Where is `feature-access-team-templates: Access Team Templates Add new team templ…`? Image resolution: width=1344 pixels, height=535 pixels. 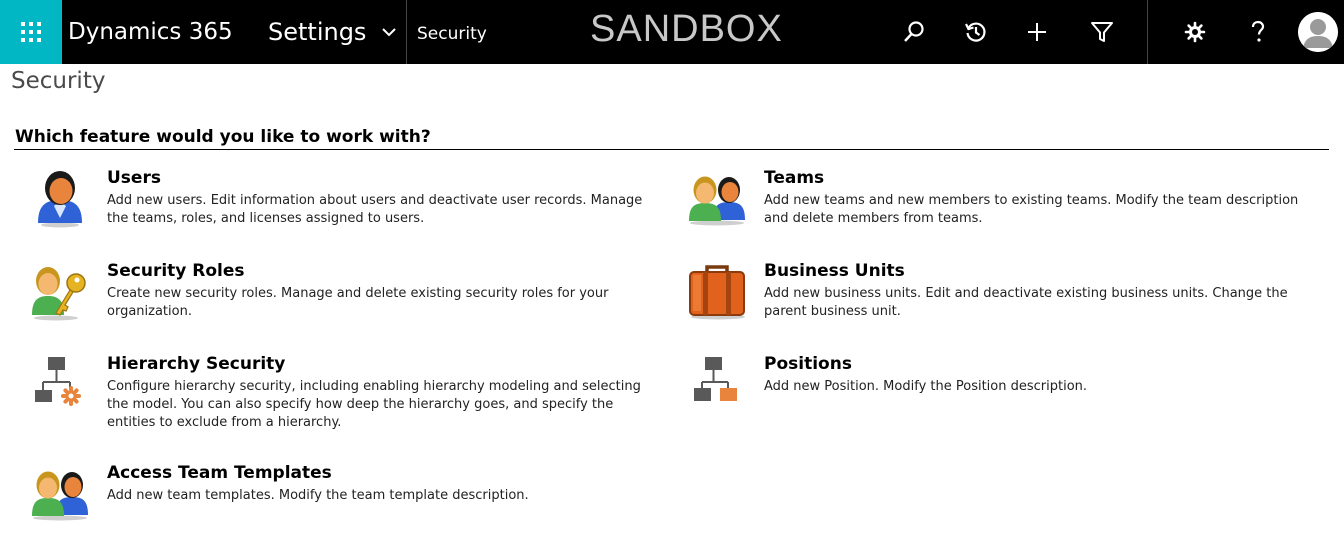 feature-access-team-templates: Access Team Templates Add new team templ… is located at coordinates (340, 493).